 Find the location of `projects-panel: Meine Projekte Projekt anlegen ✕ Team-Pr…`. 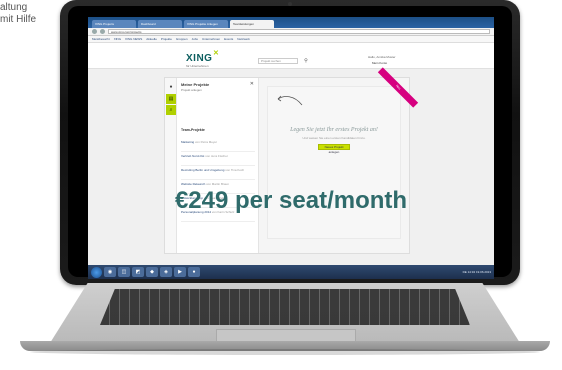

projects-panel: Meine Projekte Projekt anlegen ✕ Team-Pr… is located at coordinates (218, 165).